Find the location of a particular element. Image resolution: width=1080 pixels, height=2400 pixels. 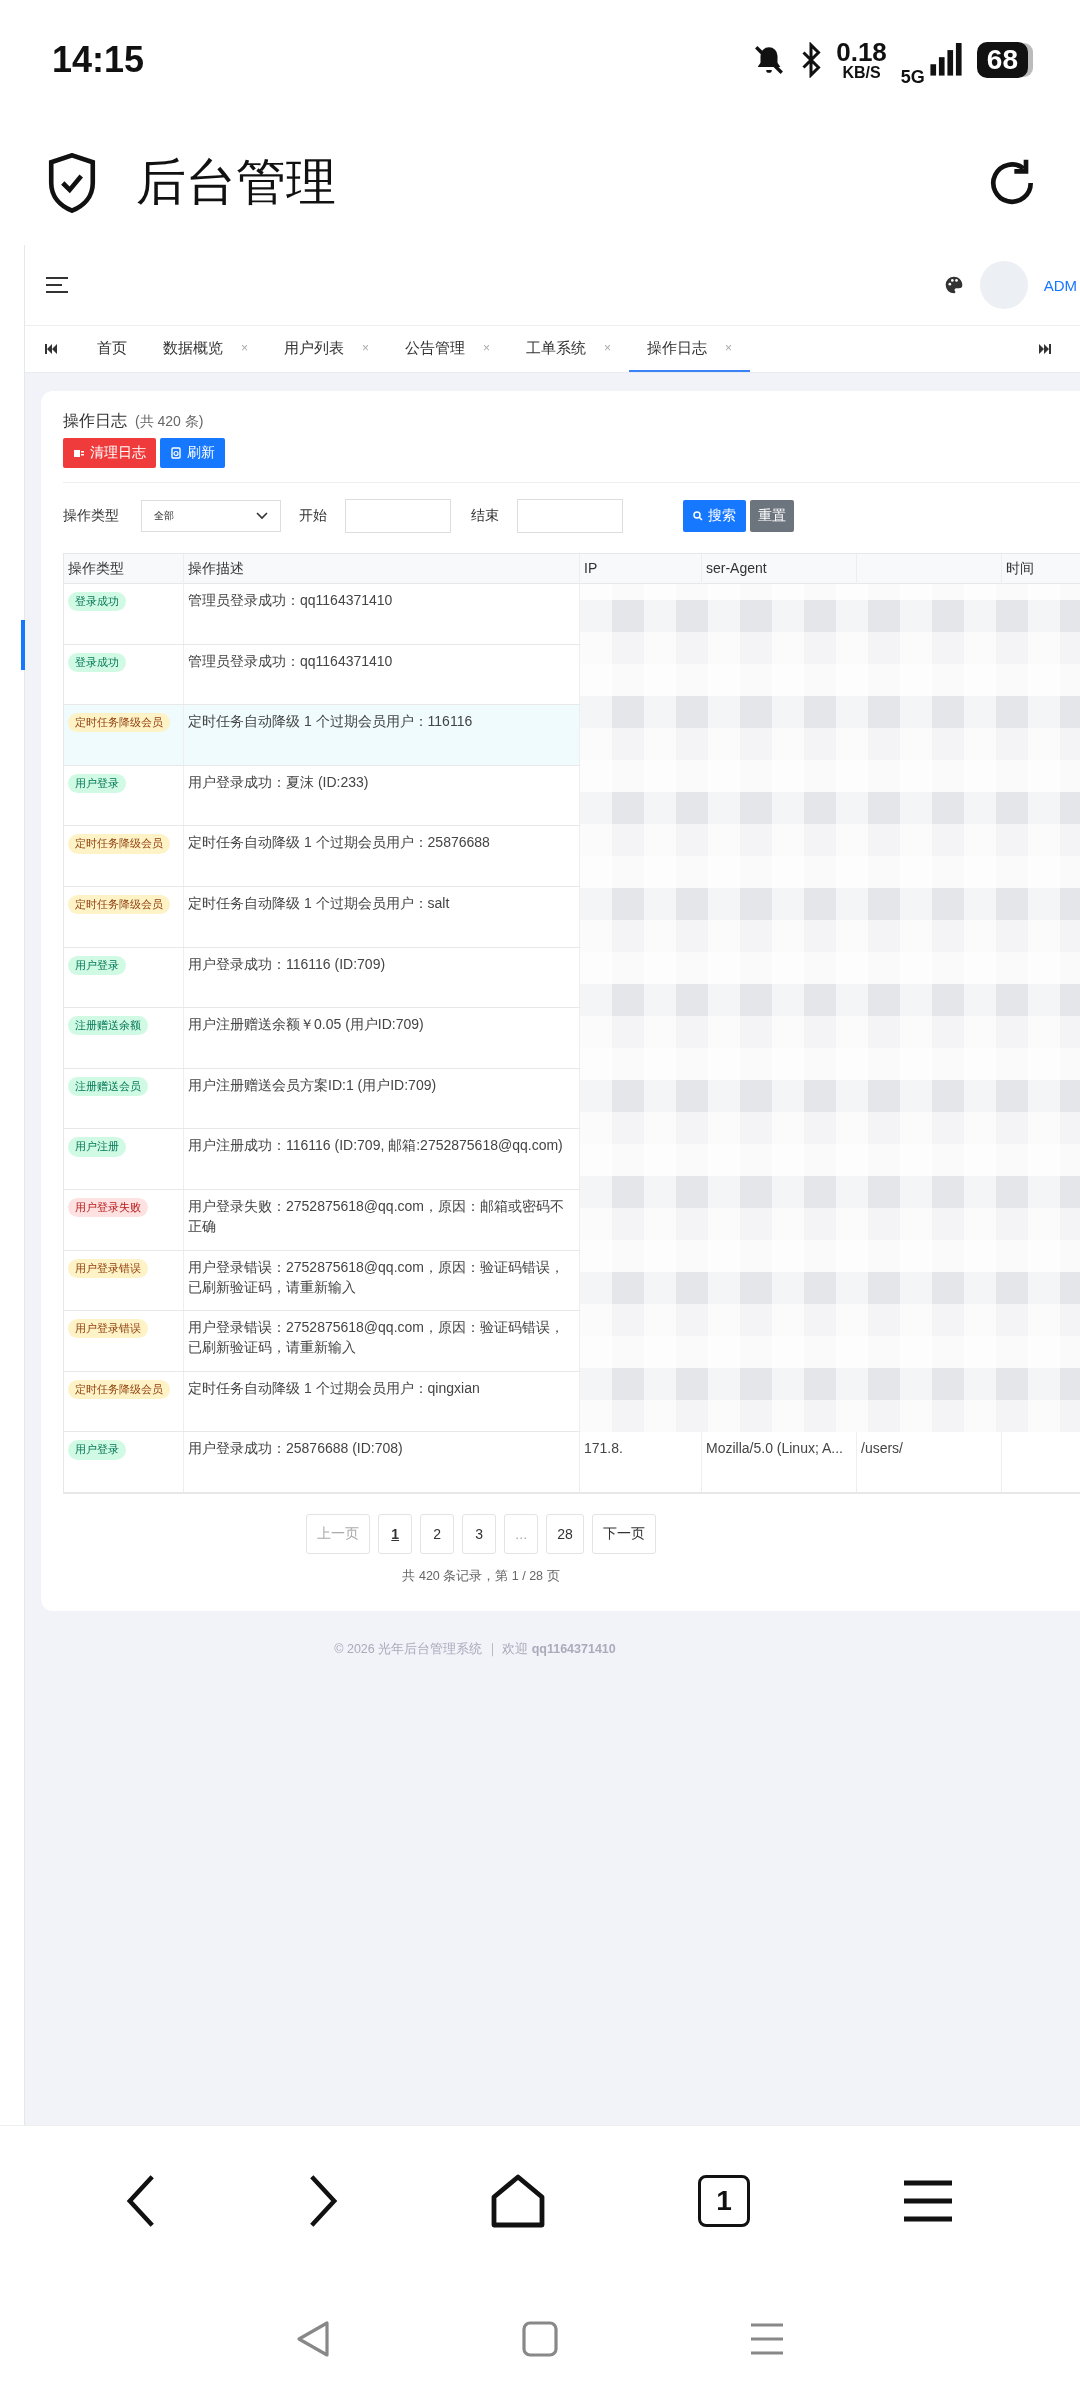

filter-label: 开始 is located at coordinates (313, 516).